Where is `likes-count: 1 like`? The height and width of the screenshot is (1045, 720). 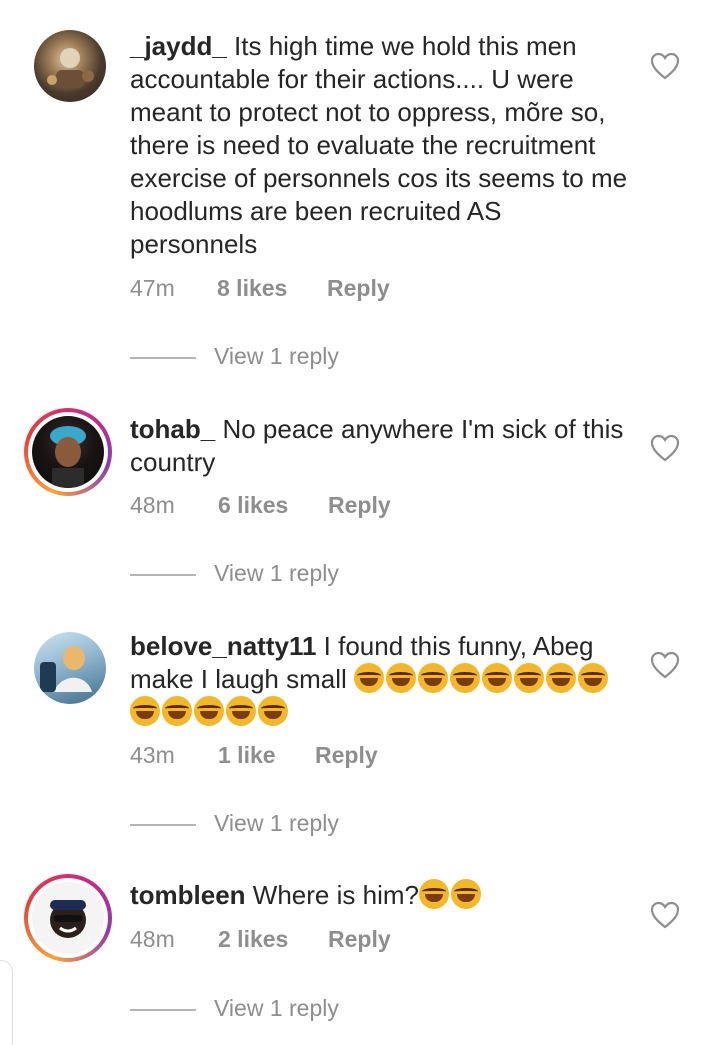 likes-count: 1 like is located at coordinates (247, 755).